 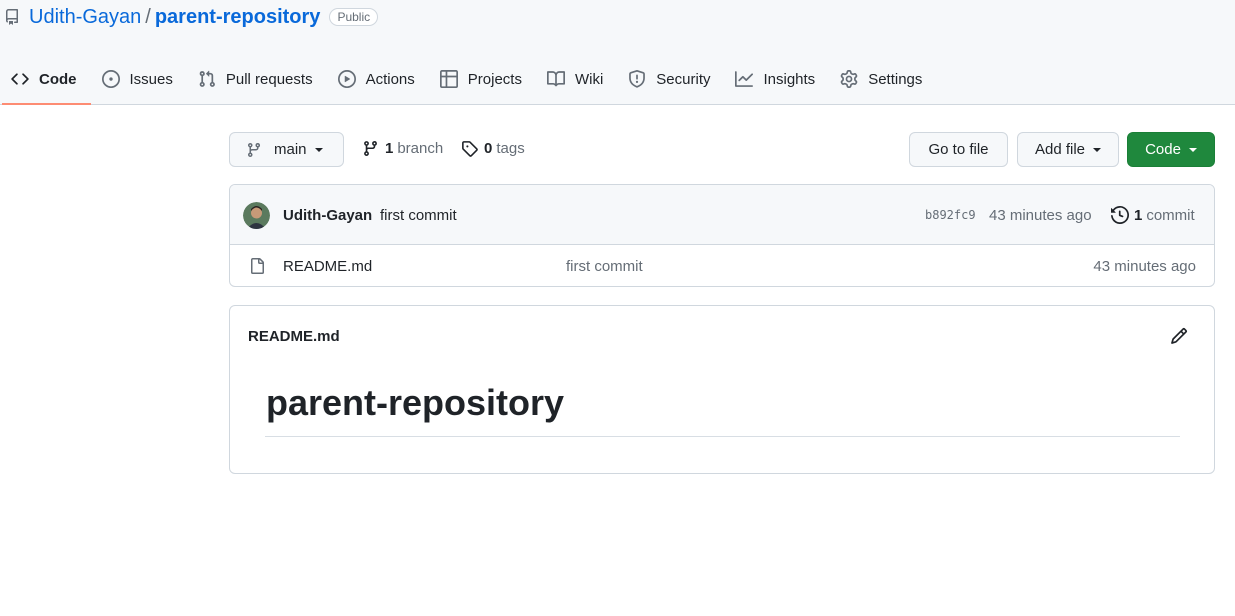 I want to click on tab-actions: Actions, so click(x=378, y=79).